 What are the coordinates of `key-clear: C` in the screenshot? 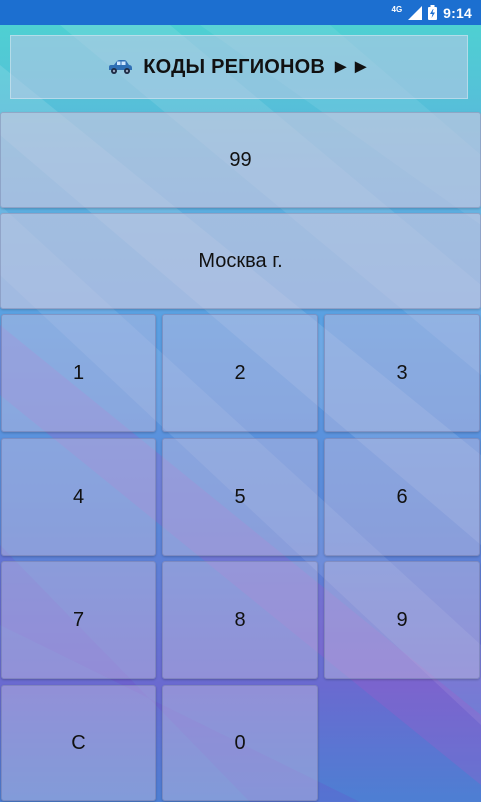 It's located at (78, 743).